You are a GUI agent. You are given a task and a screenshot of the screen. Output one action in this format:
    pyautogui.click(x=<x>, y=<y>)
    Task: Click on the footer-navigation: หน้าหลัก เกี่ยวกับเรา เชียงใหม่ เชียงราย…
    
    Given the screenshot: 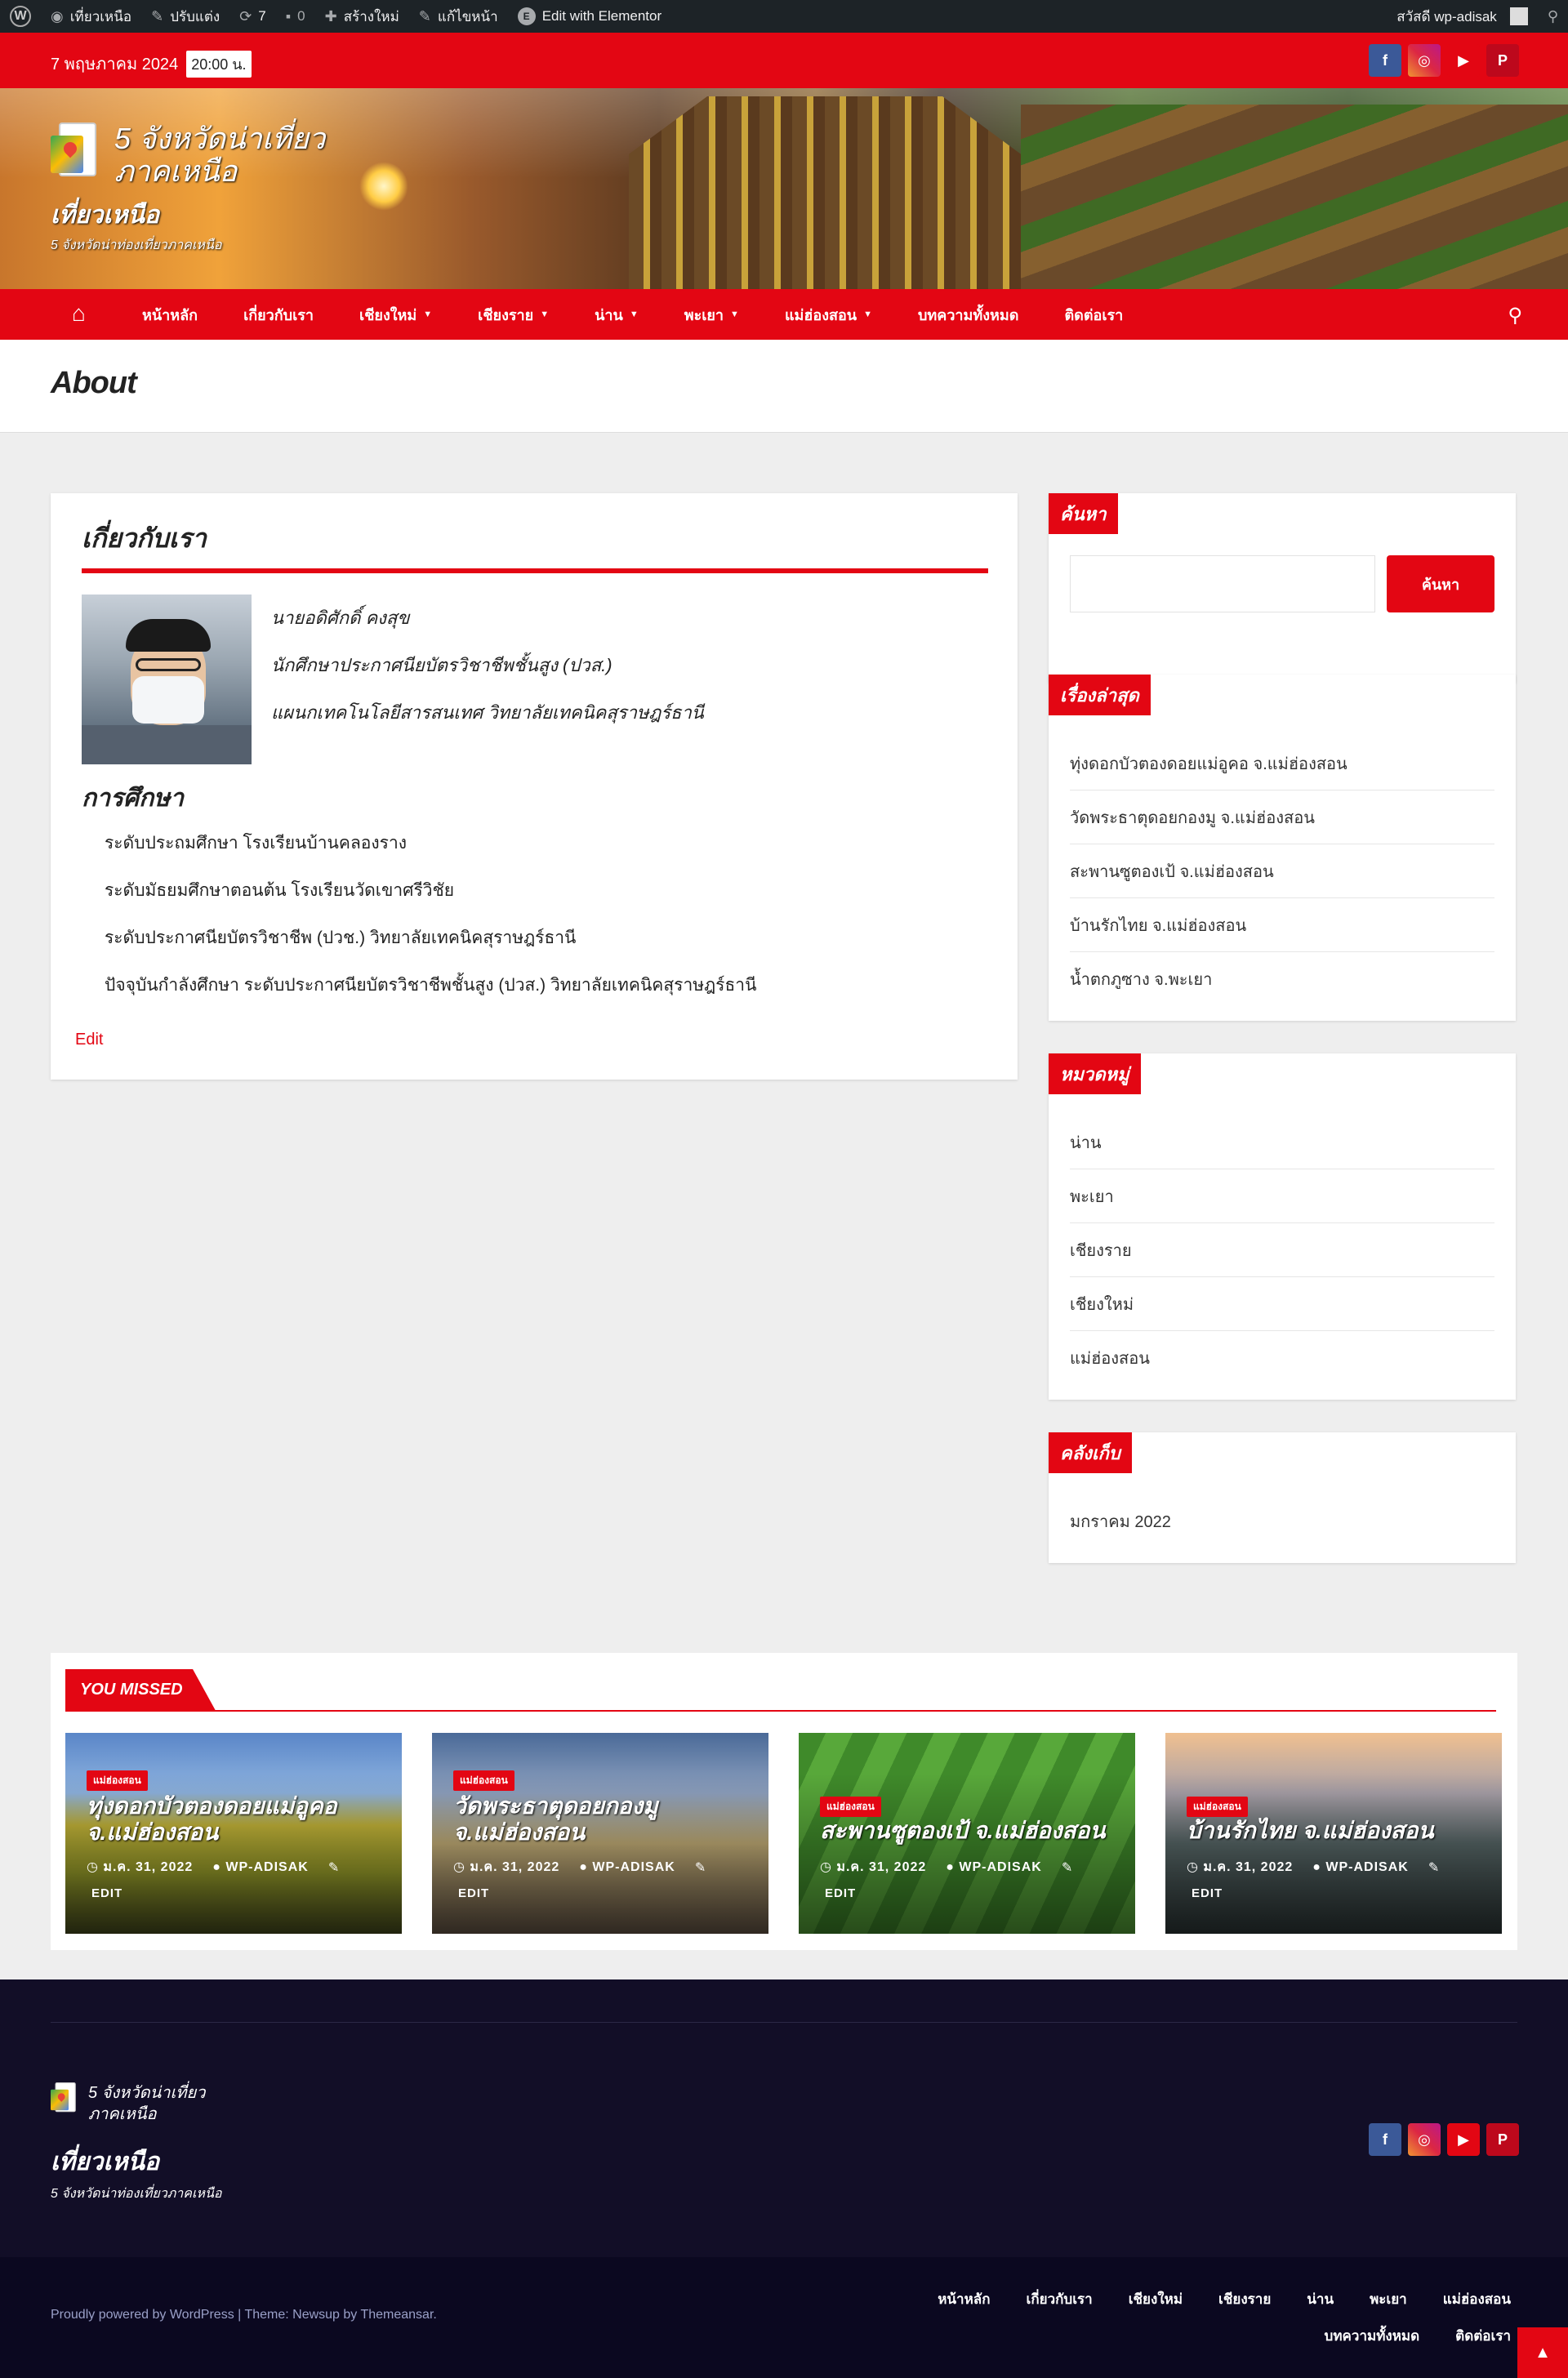 What is the action you would take?
    pyautogui.click(x=1192, y=2317)
    